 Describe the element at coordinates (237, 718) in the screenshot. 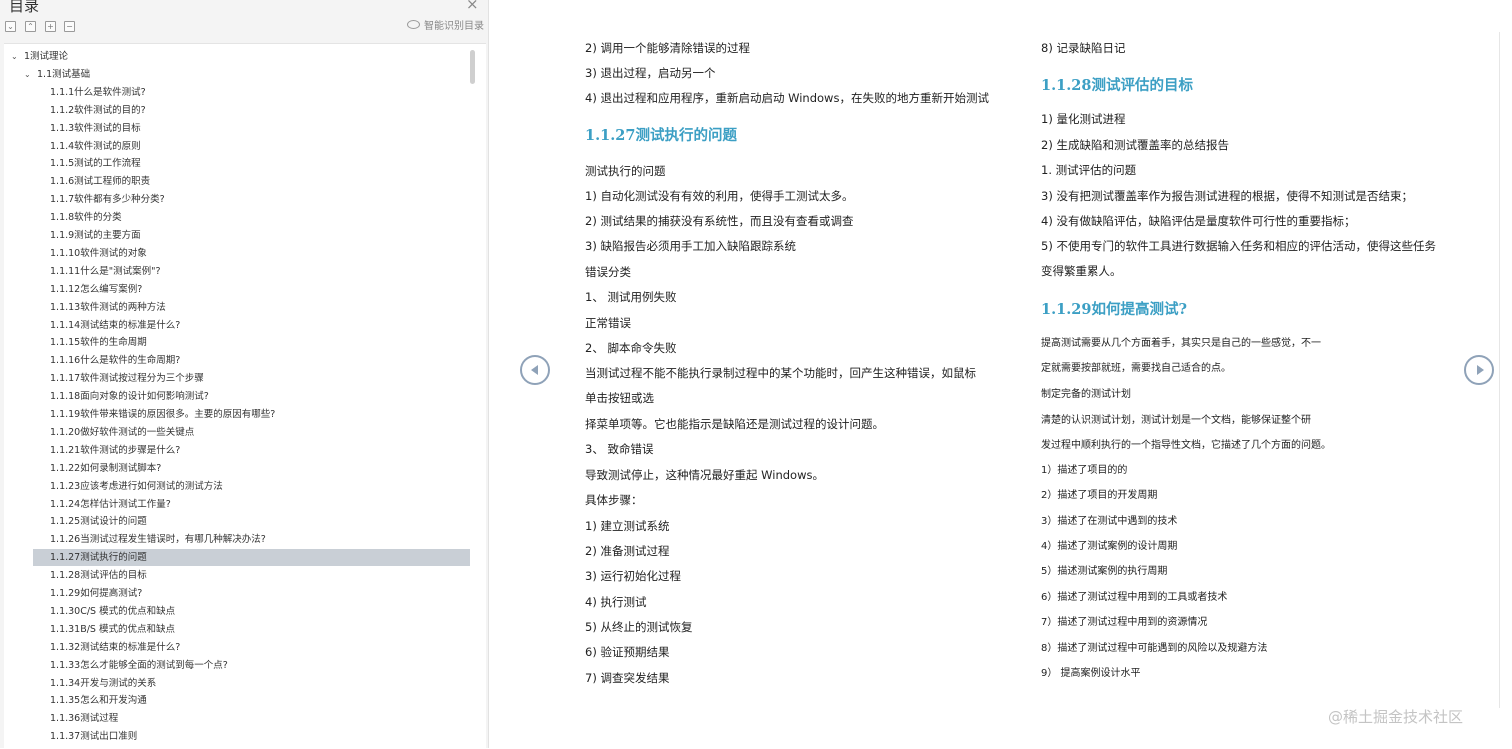

I see `toc-item: 1.1.36测试过程` at that location.